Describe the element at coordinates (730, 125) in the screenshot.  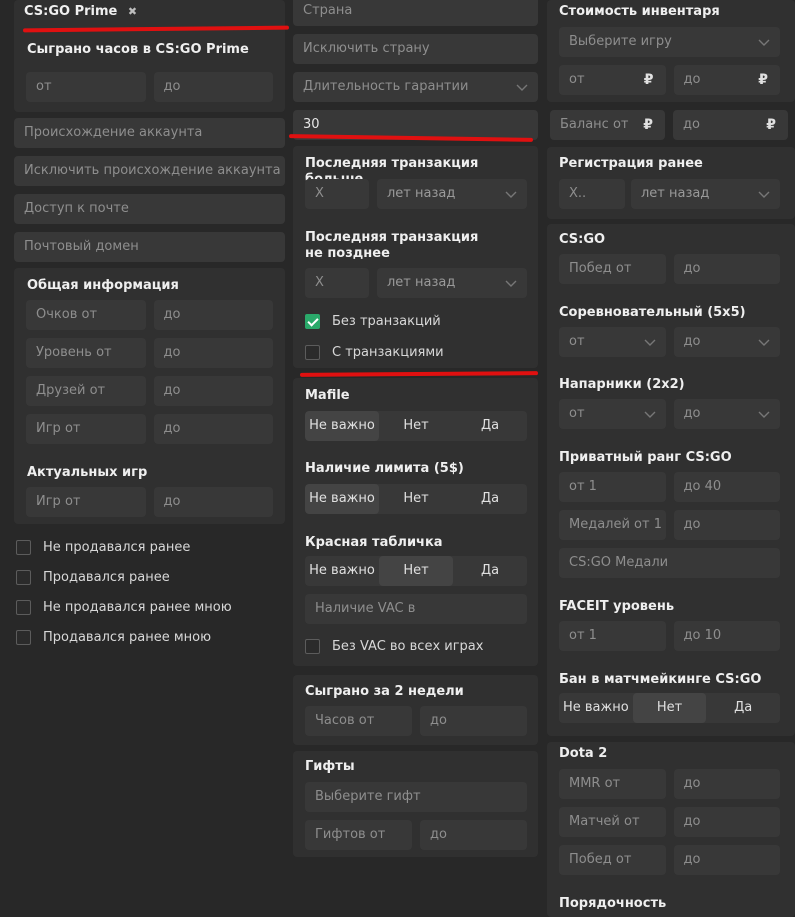
I see `balance-to-input: до ₽` at that location.